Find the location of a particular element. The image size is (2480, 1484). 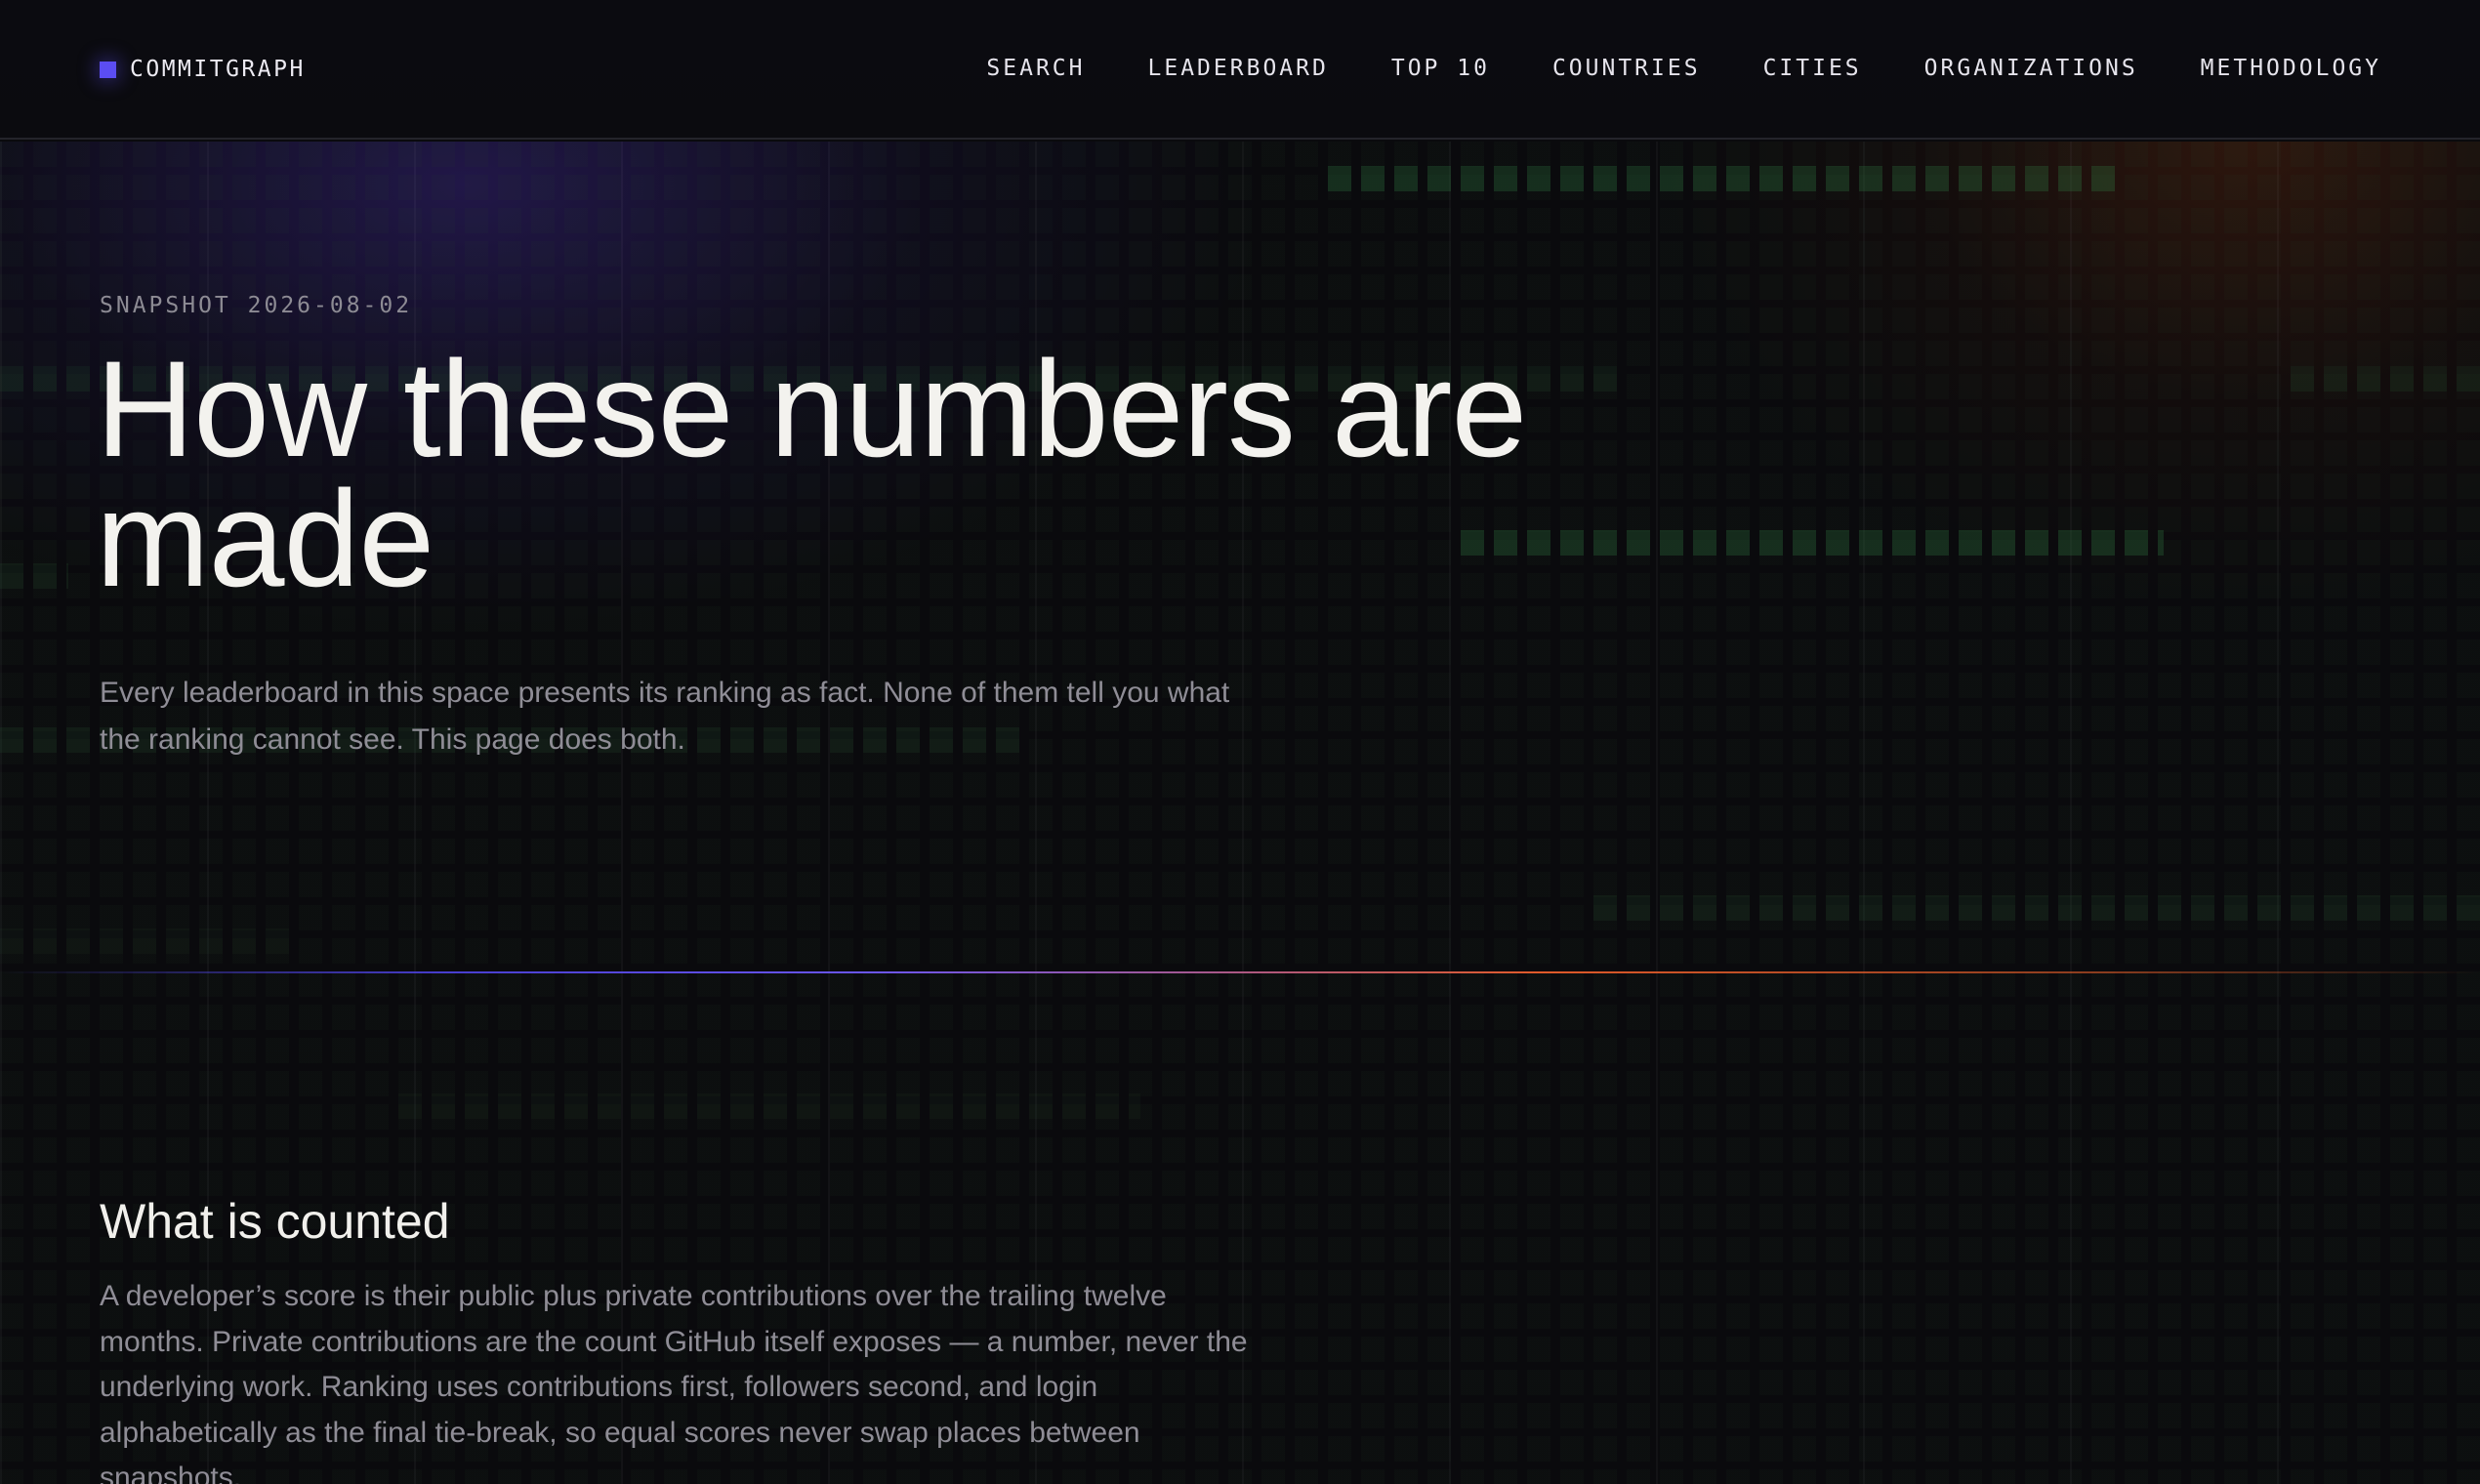

nav-link-leaderboard: LEADERBOARD is located at coordinates (1238, 68).